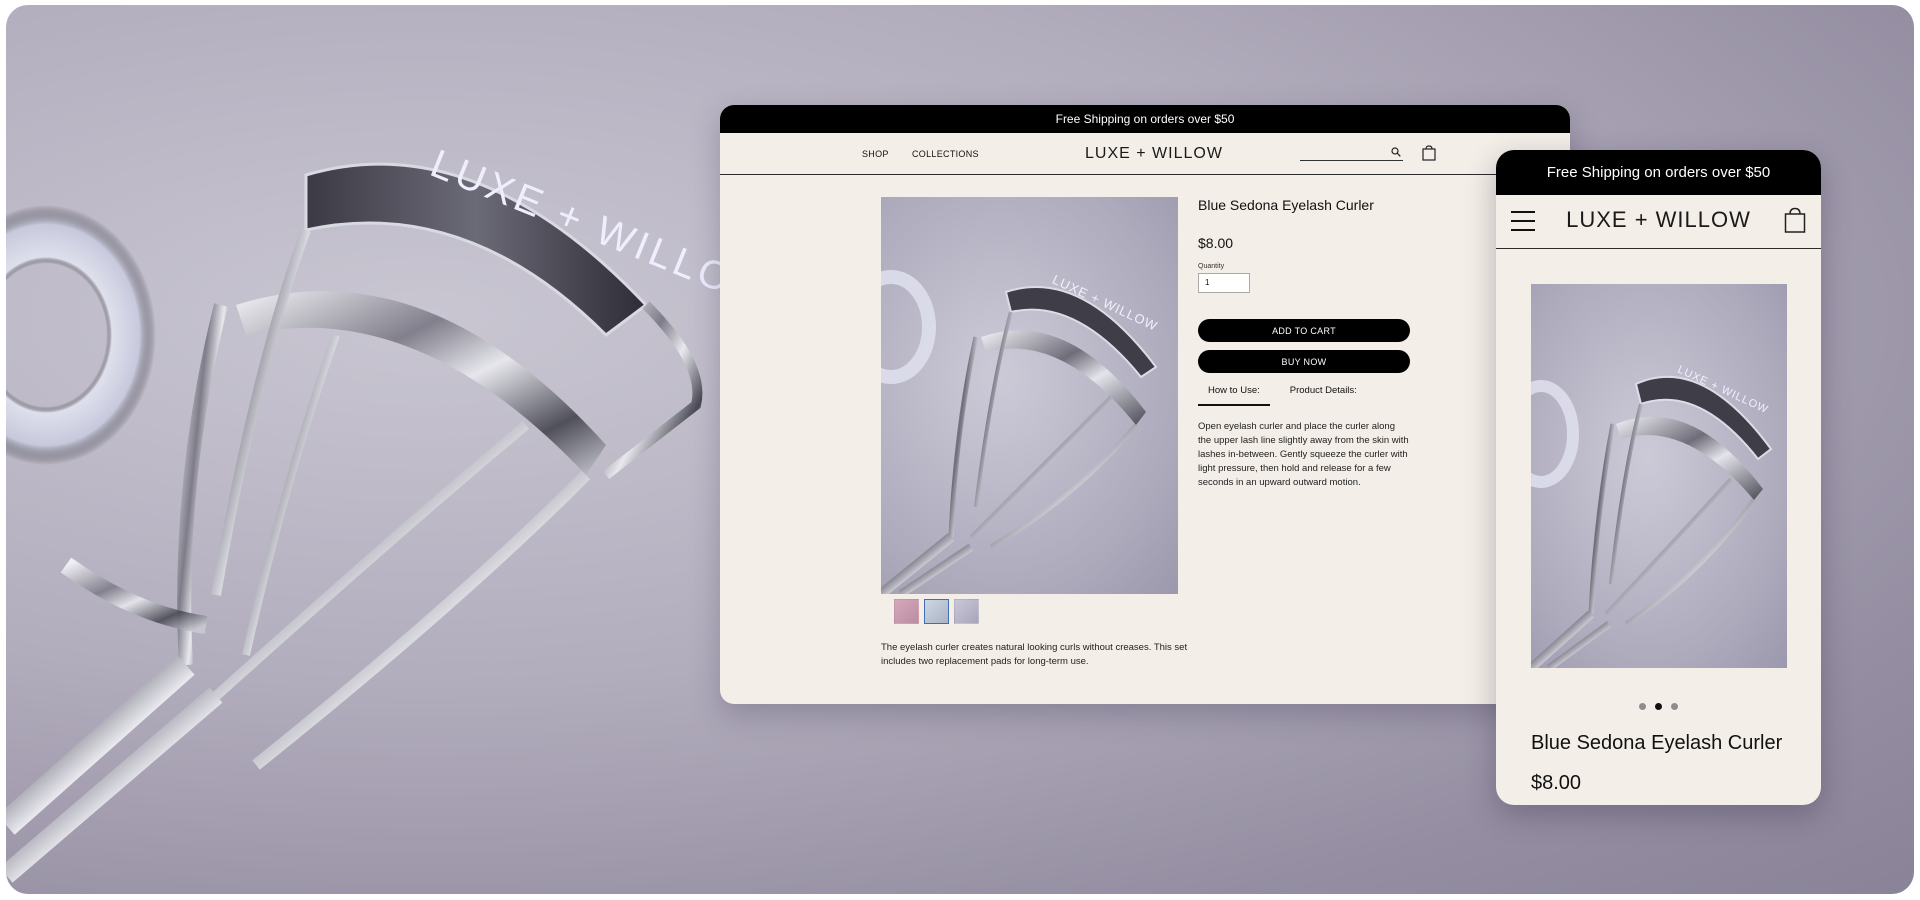 The image size is (1920, 900). I want to click on brand-logo-mobile: LUXE + WILLOW, so click(1658, 220).